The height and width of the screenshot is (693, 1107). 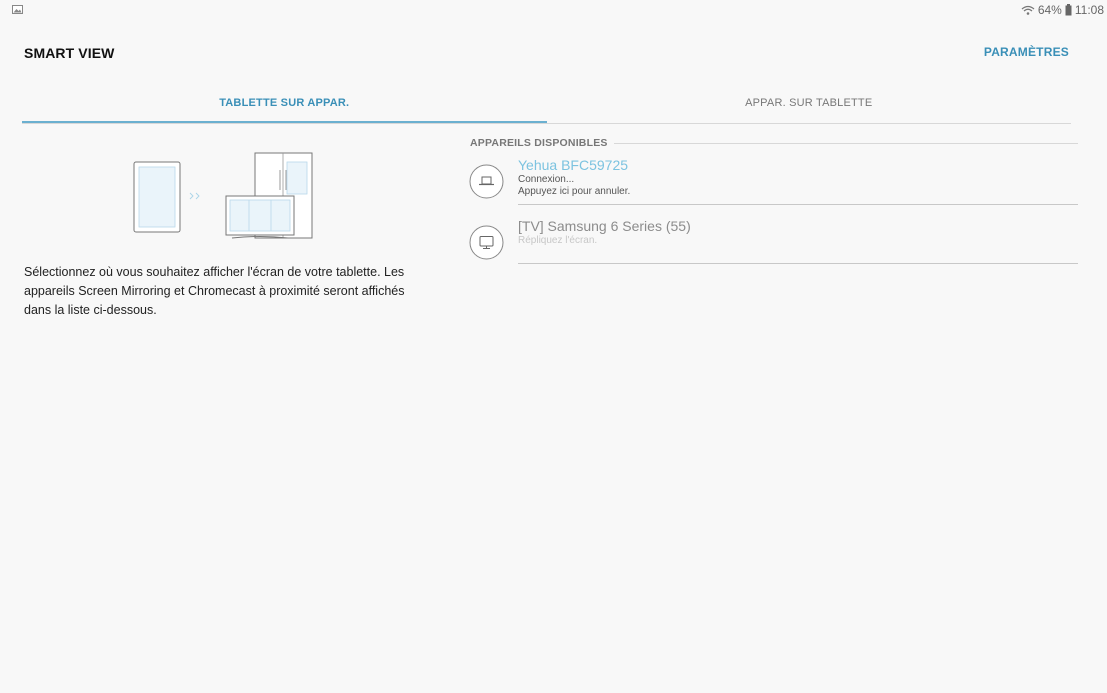 I want to click on section-divider, so click(x=845, y=143).